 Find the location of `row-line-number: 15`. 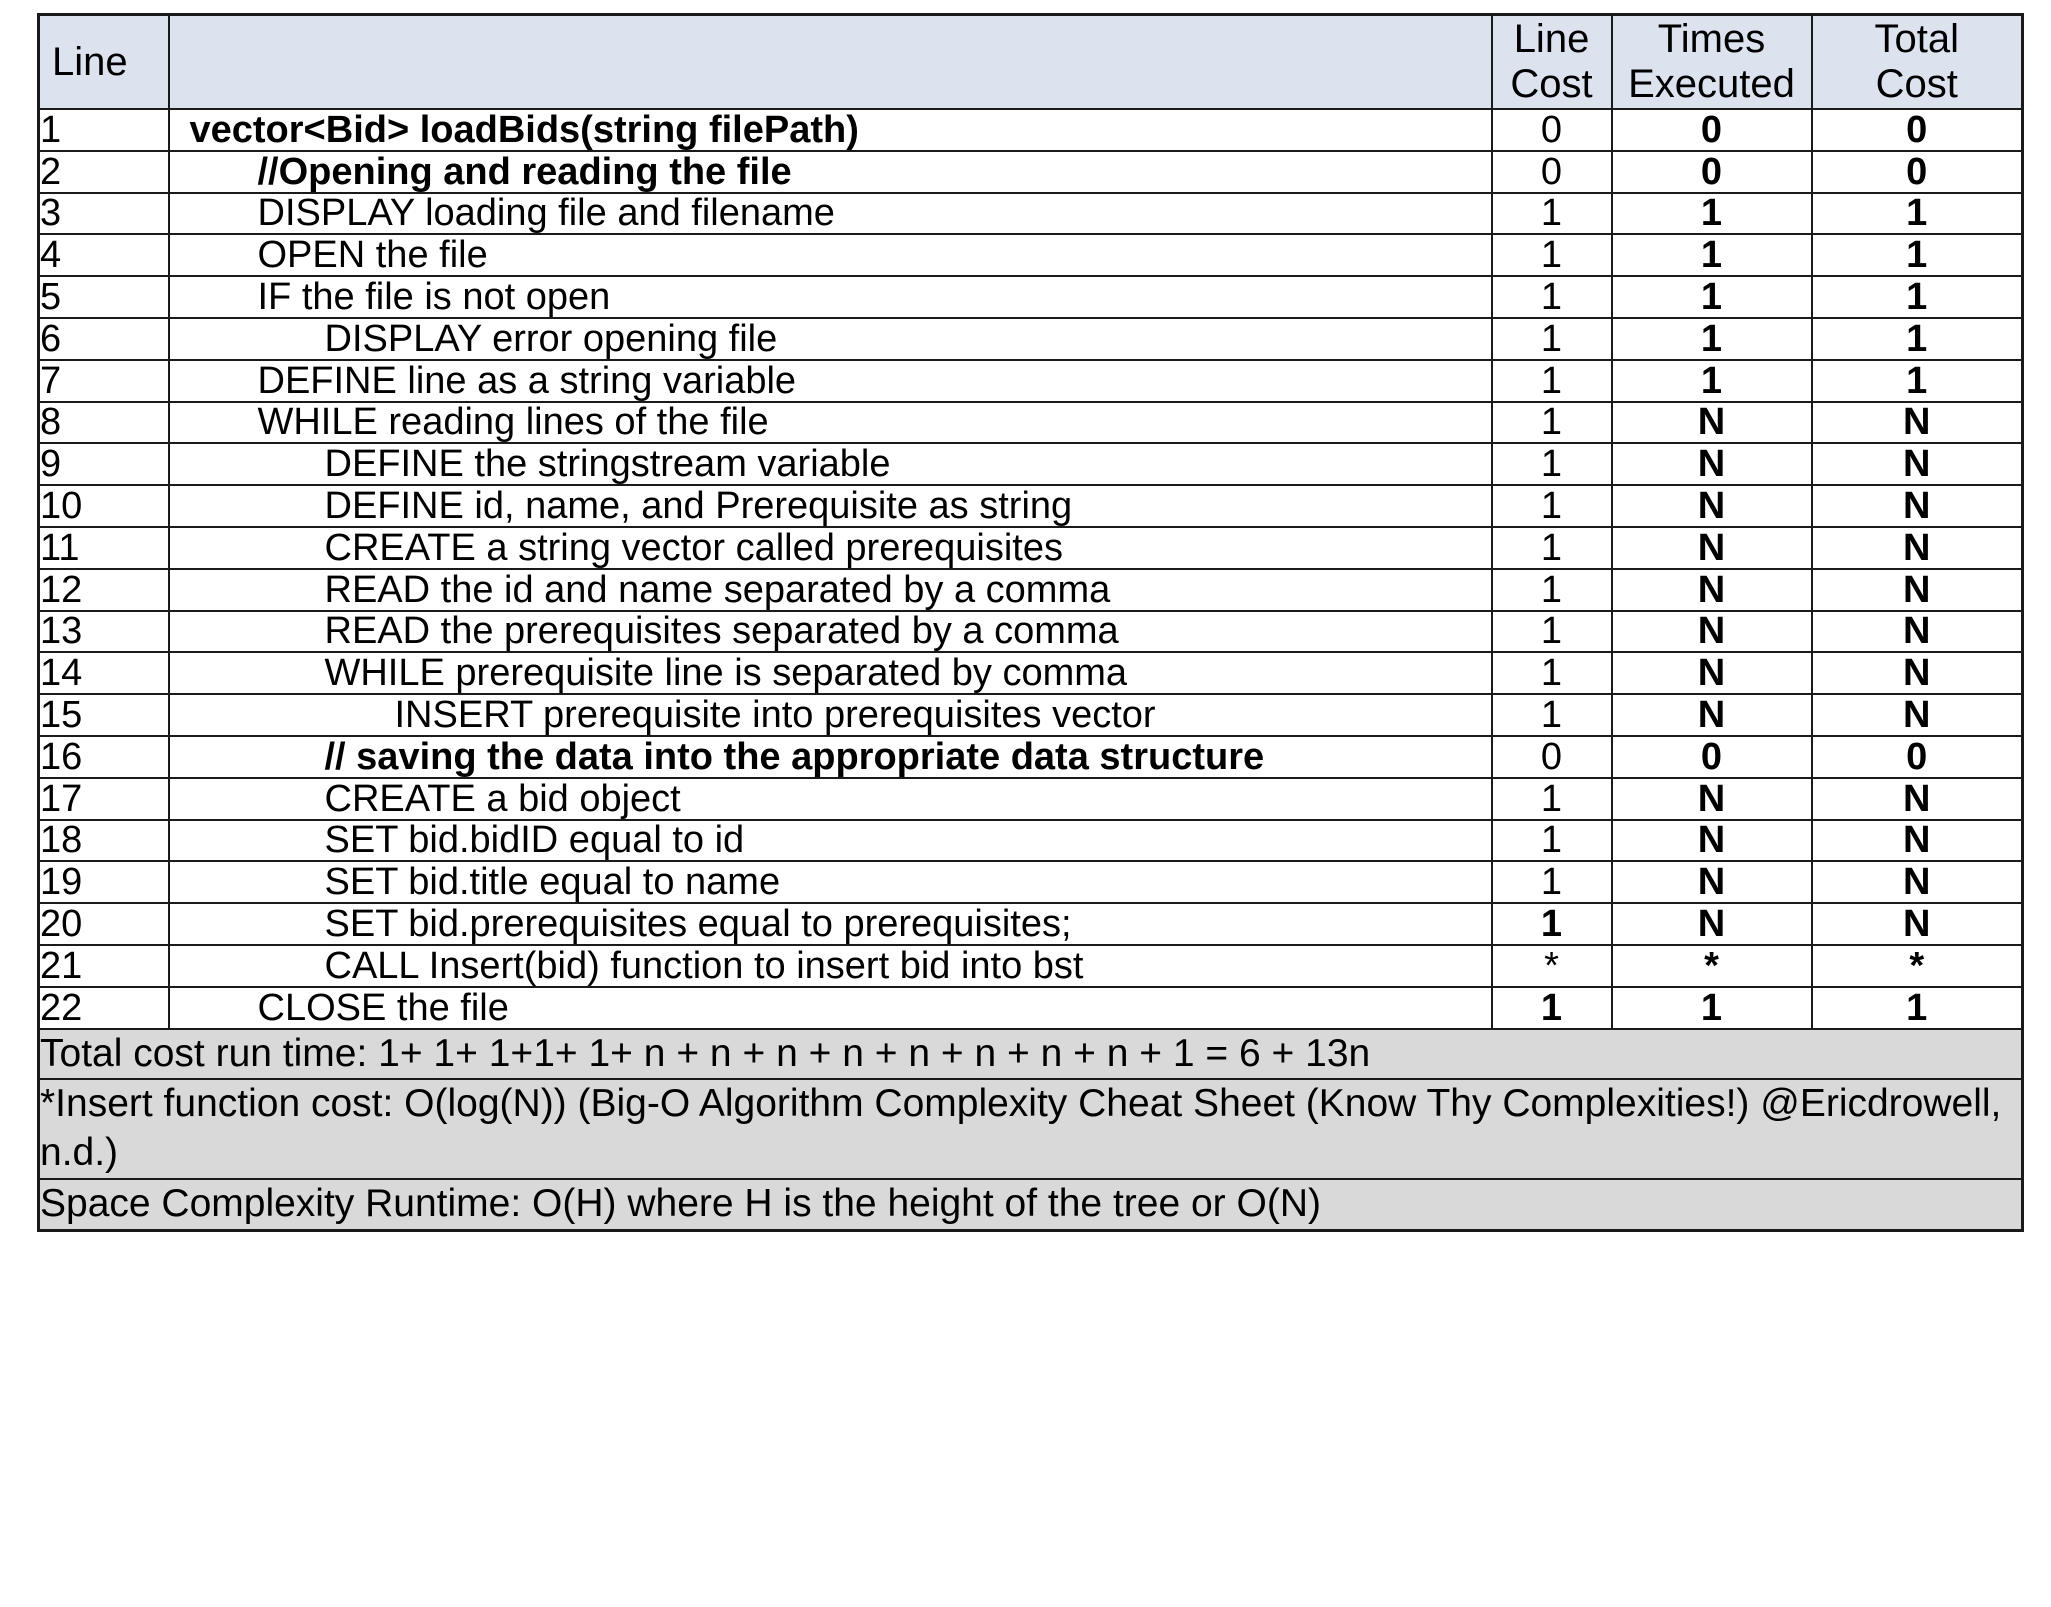

row-line-number: 15 is located at coordinates (103, 715).